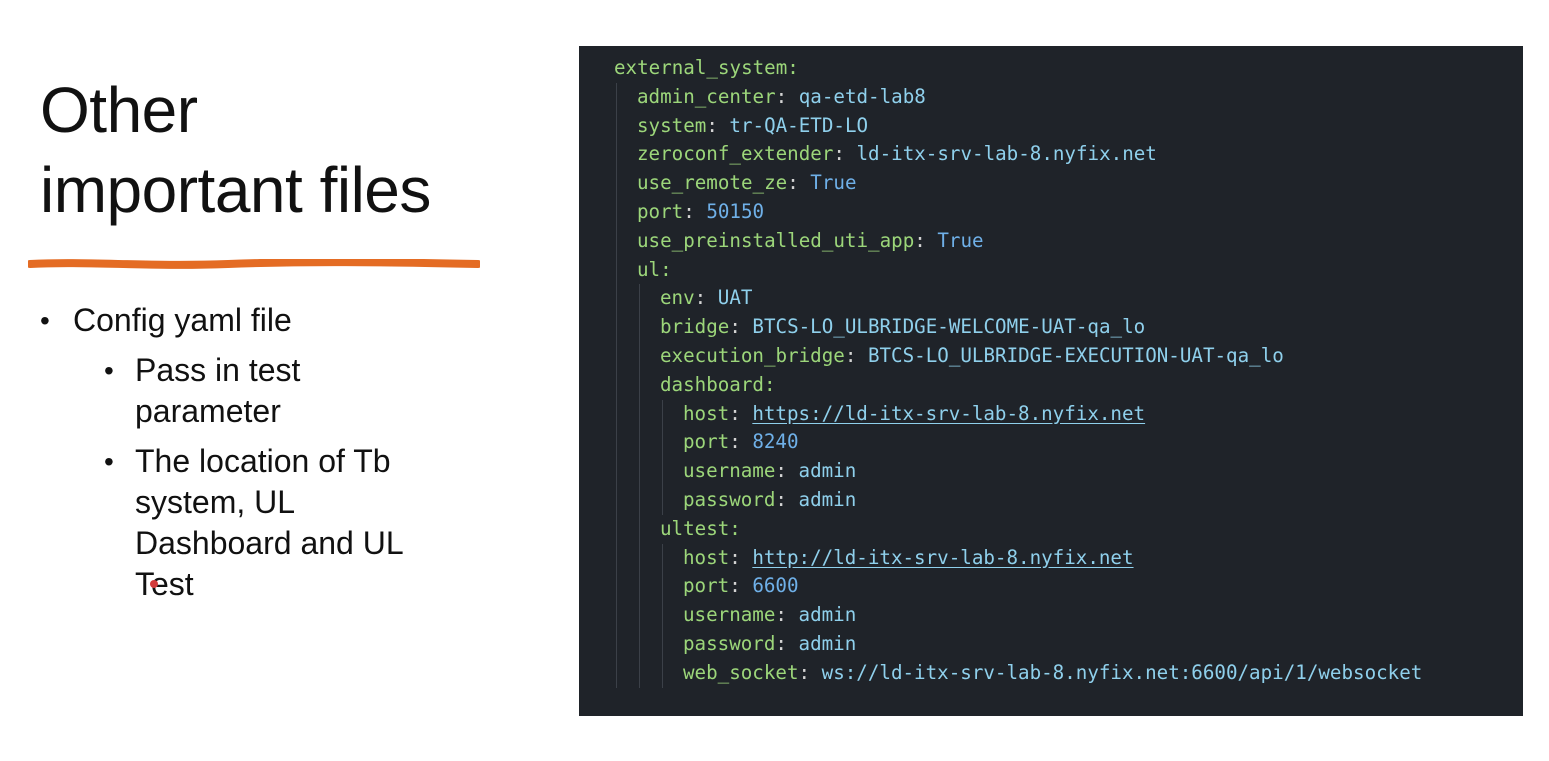 The image size is (1549, 761). I want to click on code-line: port: 50150, so click(700, 212).